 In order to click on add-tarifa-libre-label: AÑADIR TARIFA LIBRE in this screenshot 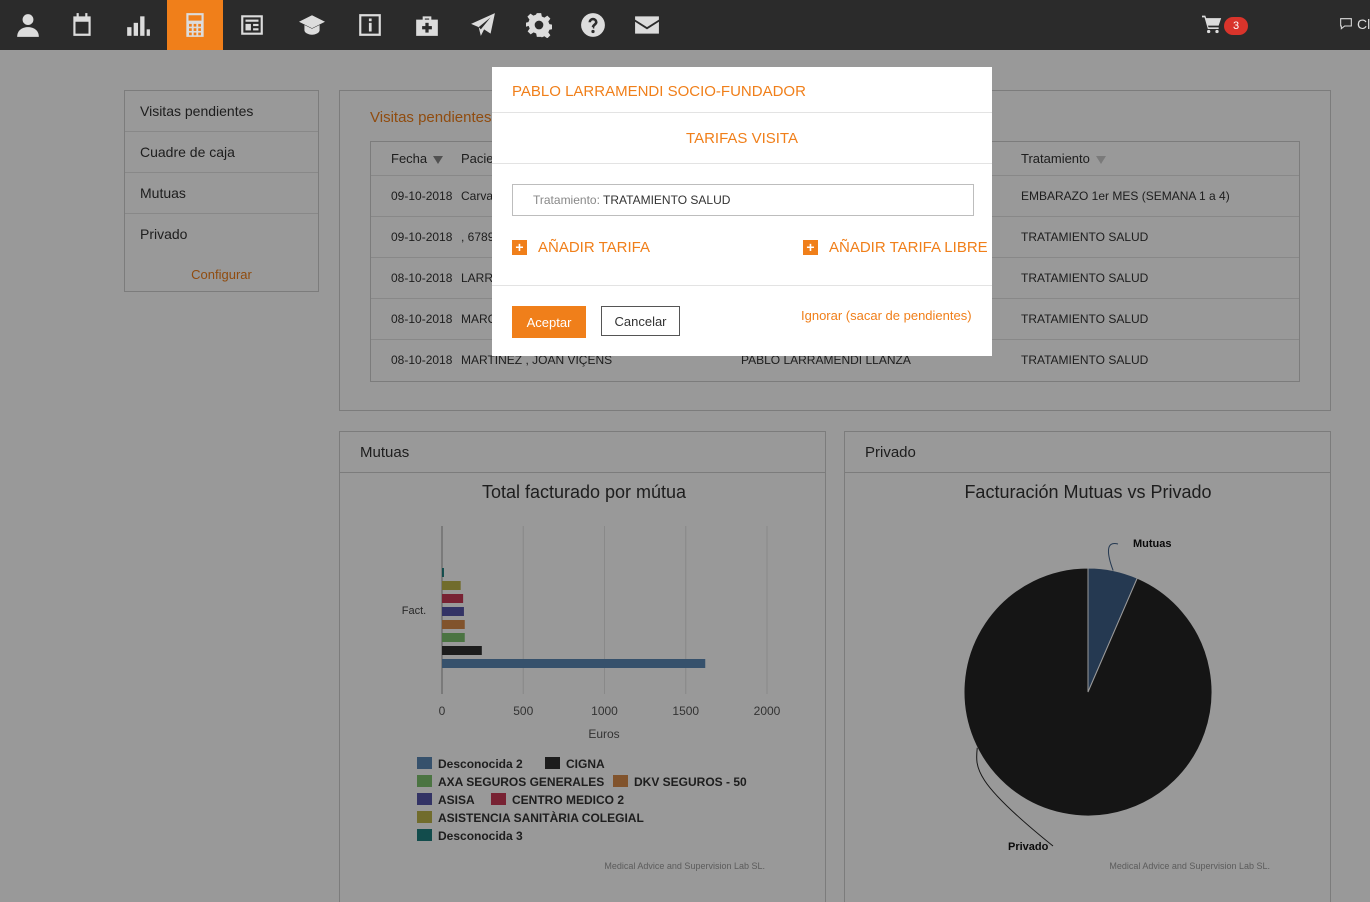, I will do `click(908, 247)`.